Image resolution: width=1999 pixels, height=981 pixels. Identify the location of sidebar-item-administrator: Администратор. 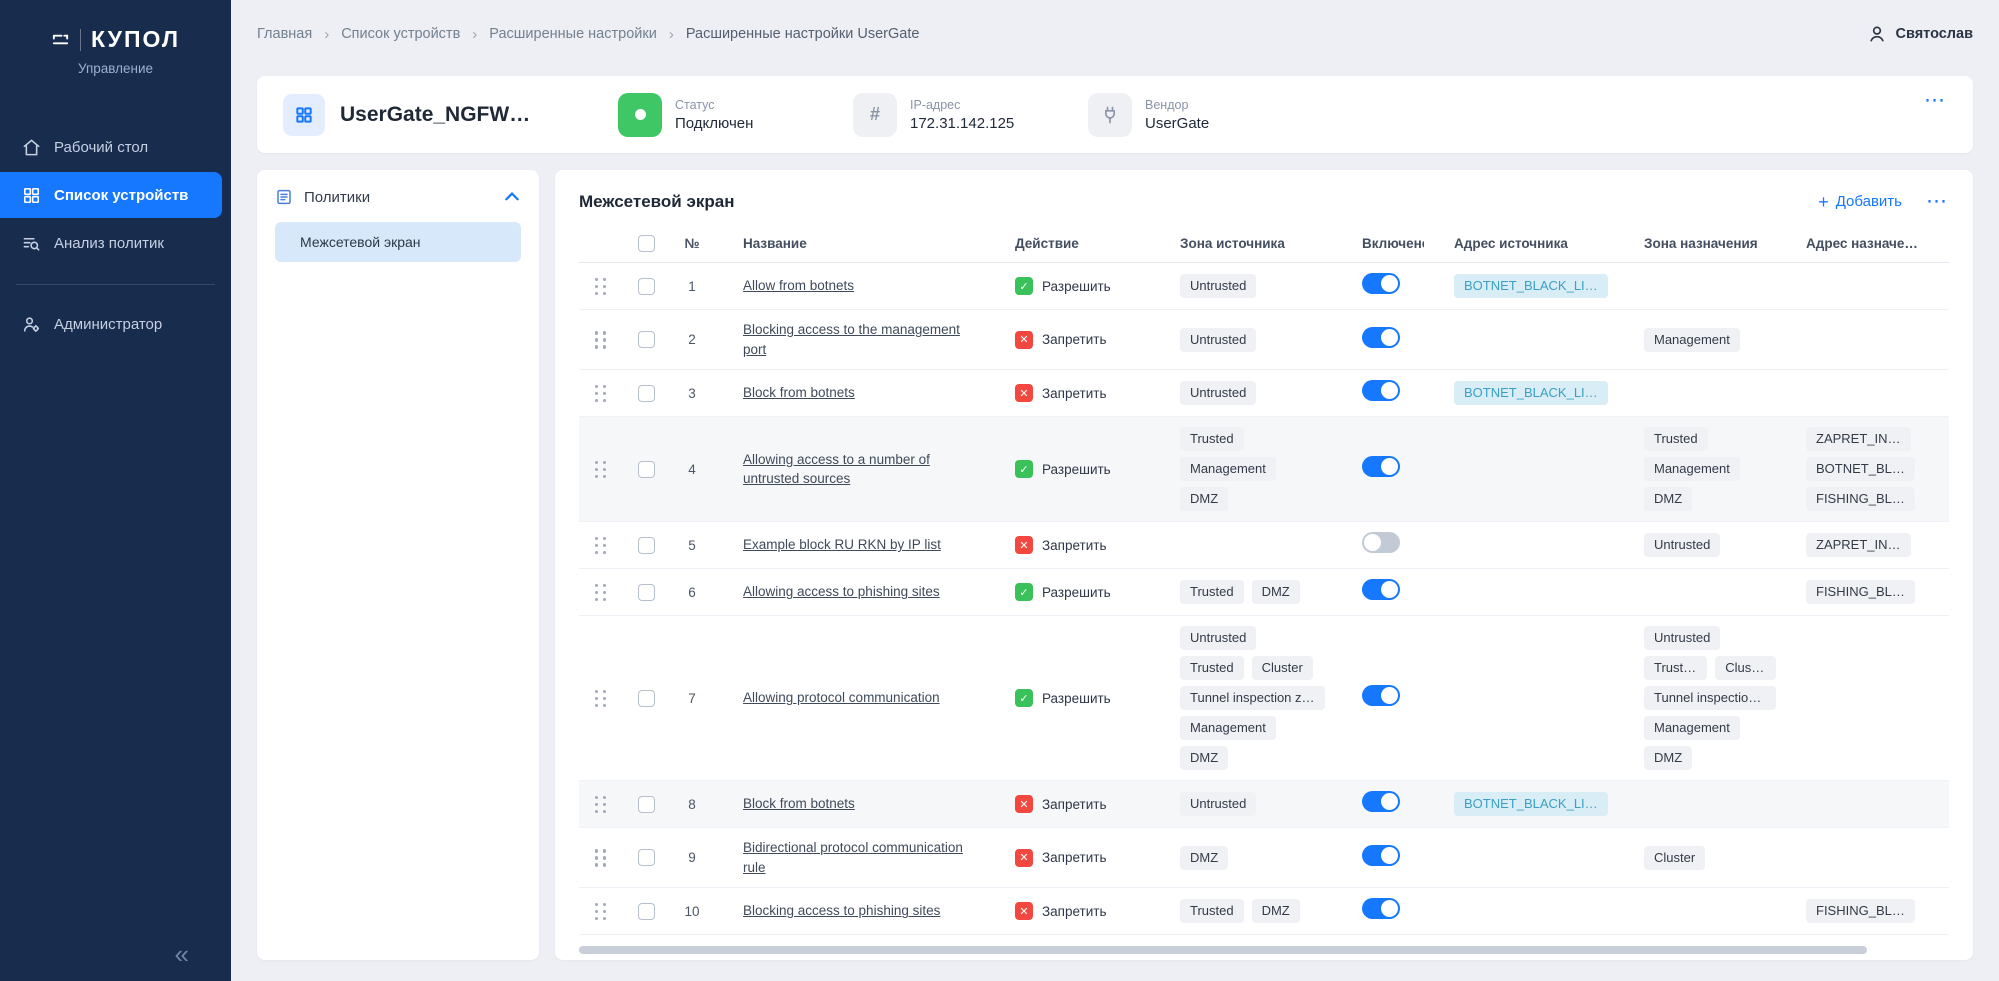
(115, 324).